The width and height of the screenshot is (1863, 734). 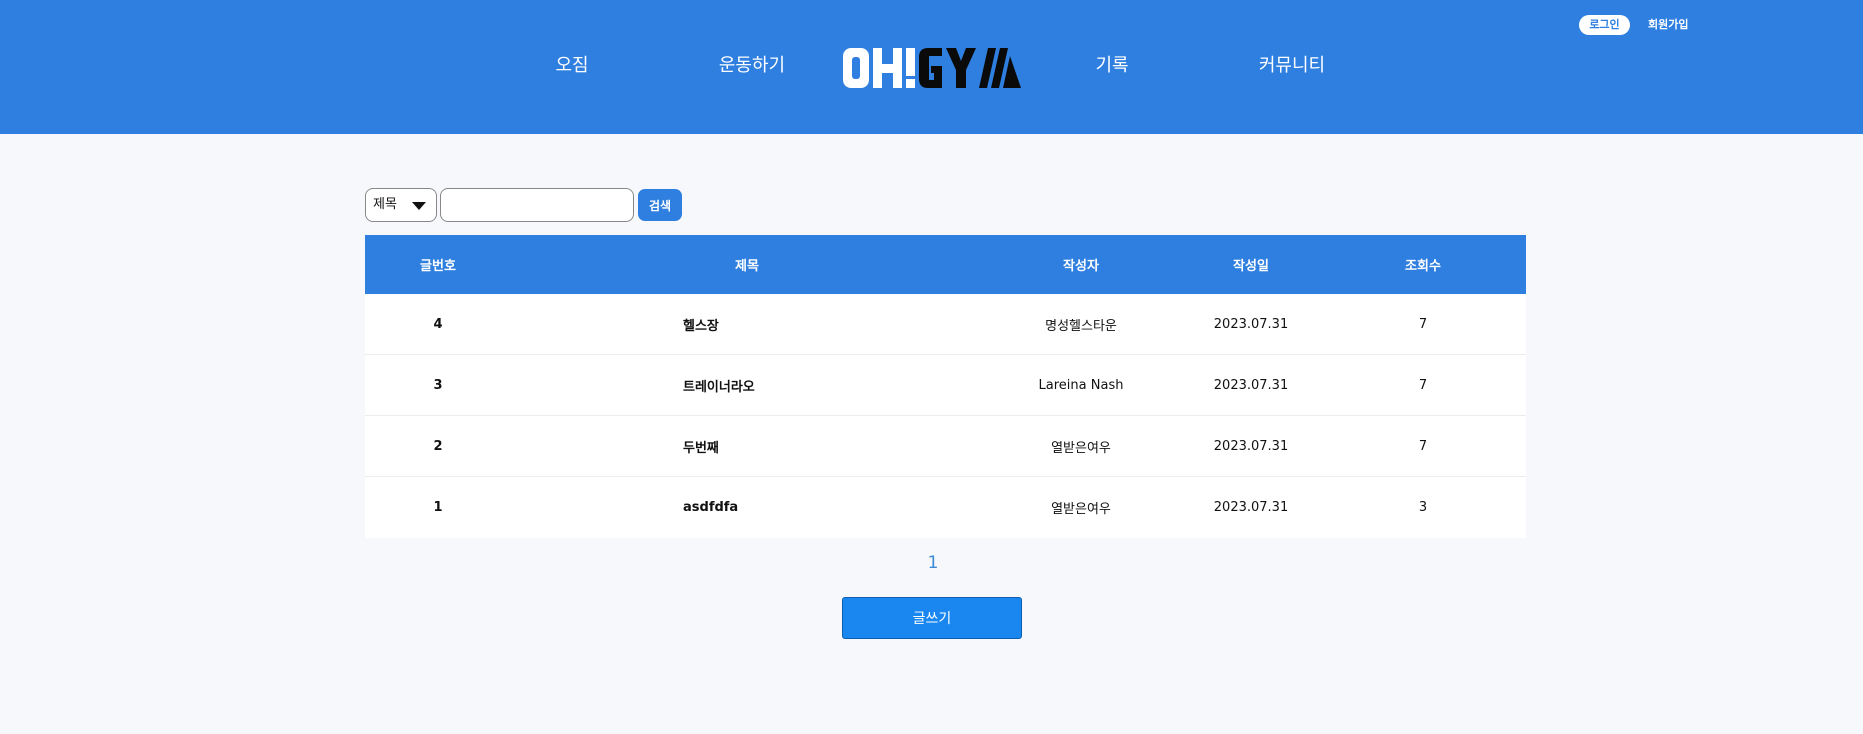 What do you see at coordinates (438, 507) in the screenshot?
I see `row-no: 1` at bounding box center [438, 507].